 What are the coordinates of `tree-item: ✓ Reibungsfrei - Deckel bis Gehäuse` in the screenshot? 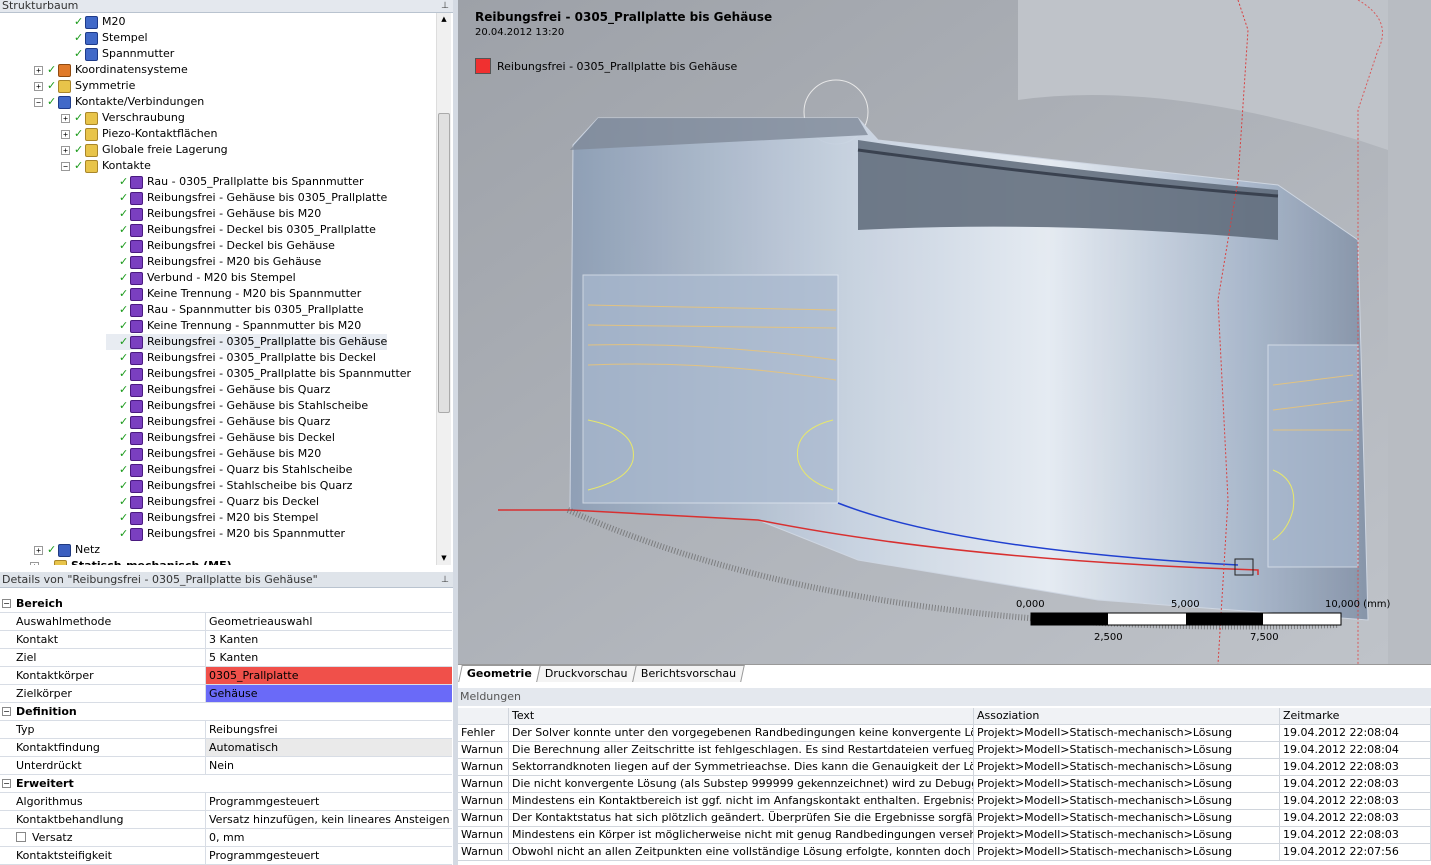 It's located at (220, 246).